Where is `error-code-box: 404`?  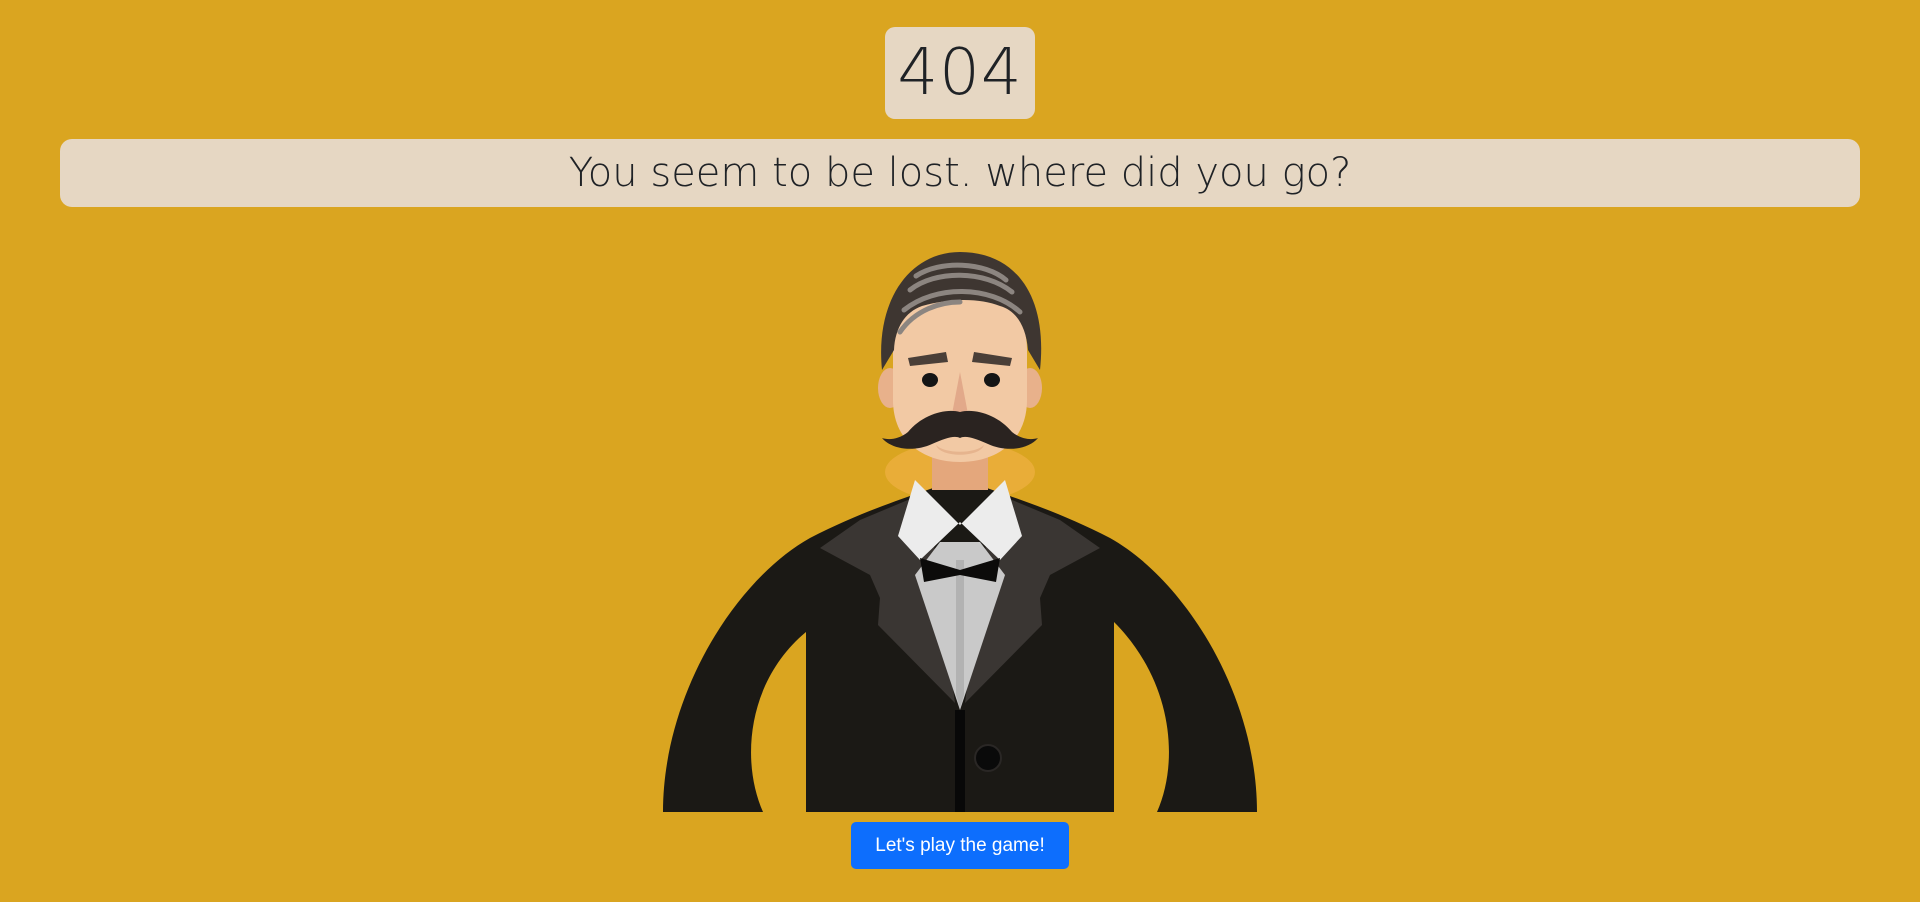
error-code-box: 404 is located at coordinates (960, 73).